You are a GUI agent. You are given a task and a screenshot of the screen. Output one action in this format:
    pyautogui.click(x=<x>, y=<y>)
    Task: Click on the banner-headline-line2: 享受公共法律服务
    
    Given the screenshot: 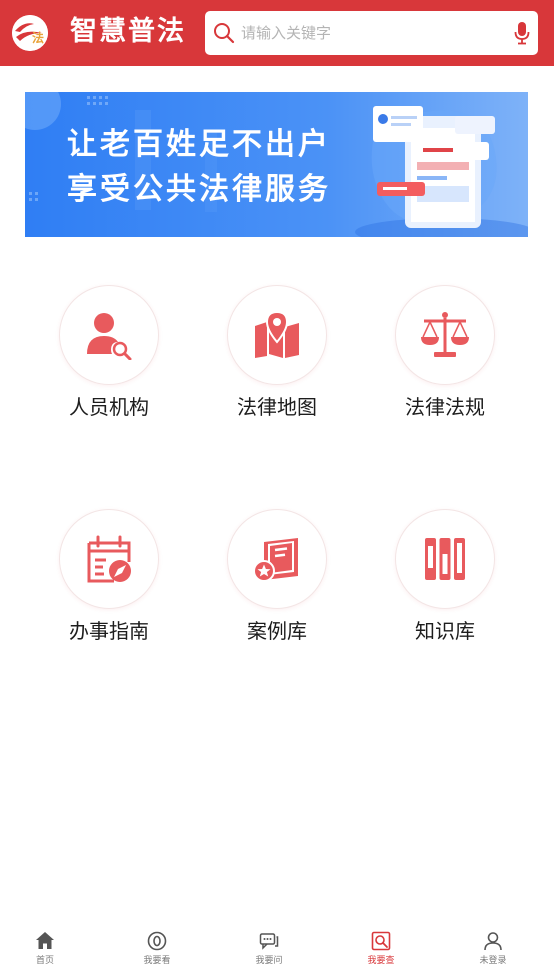 What is the action you would take?
    pyautogui.click(x=199, y=189)
    